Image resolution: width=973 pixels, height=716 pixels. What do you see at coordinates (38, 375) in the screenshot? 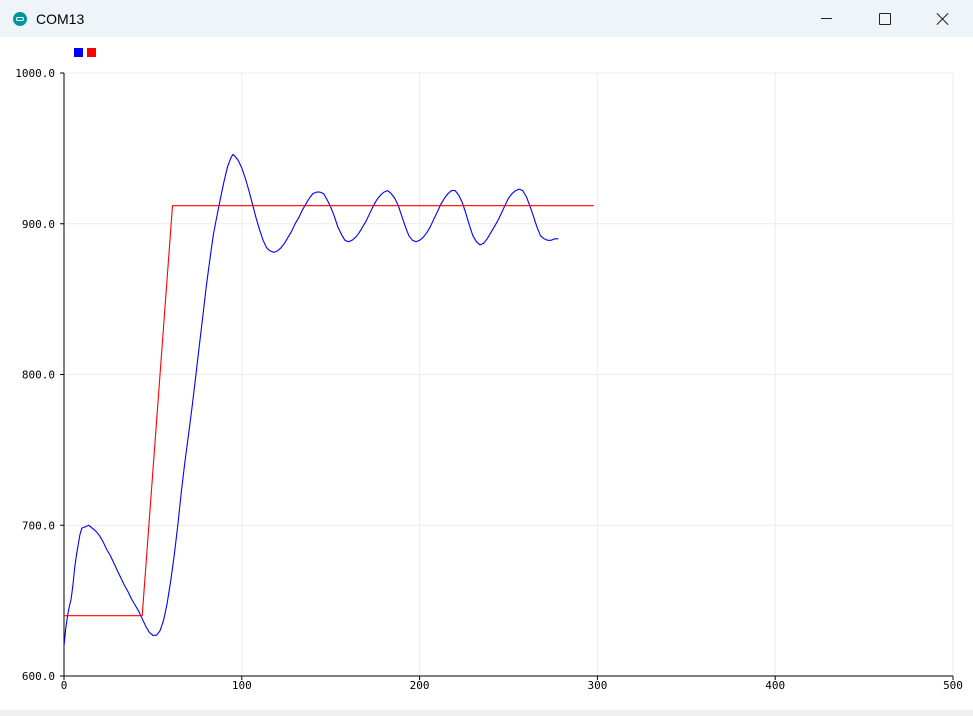
I see `y-tick-label: 800.0` at bounding box center [38, 375].